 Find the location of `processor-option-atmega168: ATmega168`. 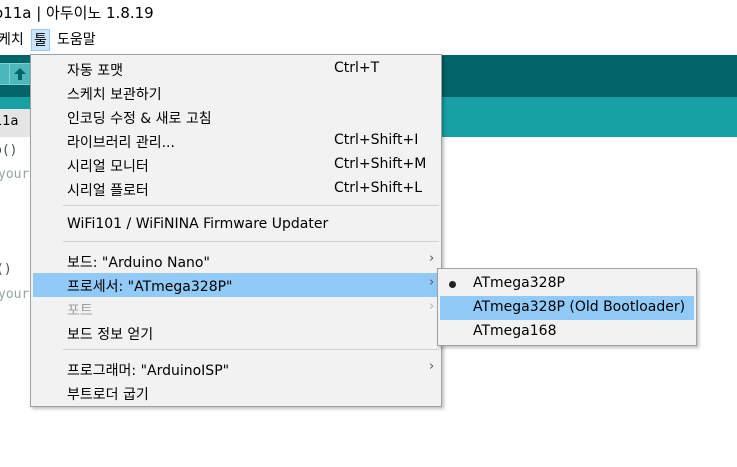

processor-option-atmega168: ATmega168 is located at coordinates (567, 332).